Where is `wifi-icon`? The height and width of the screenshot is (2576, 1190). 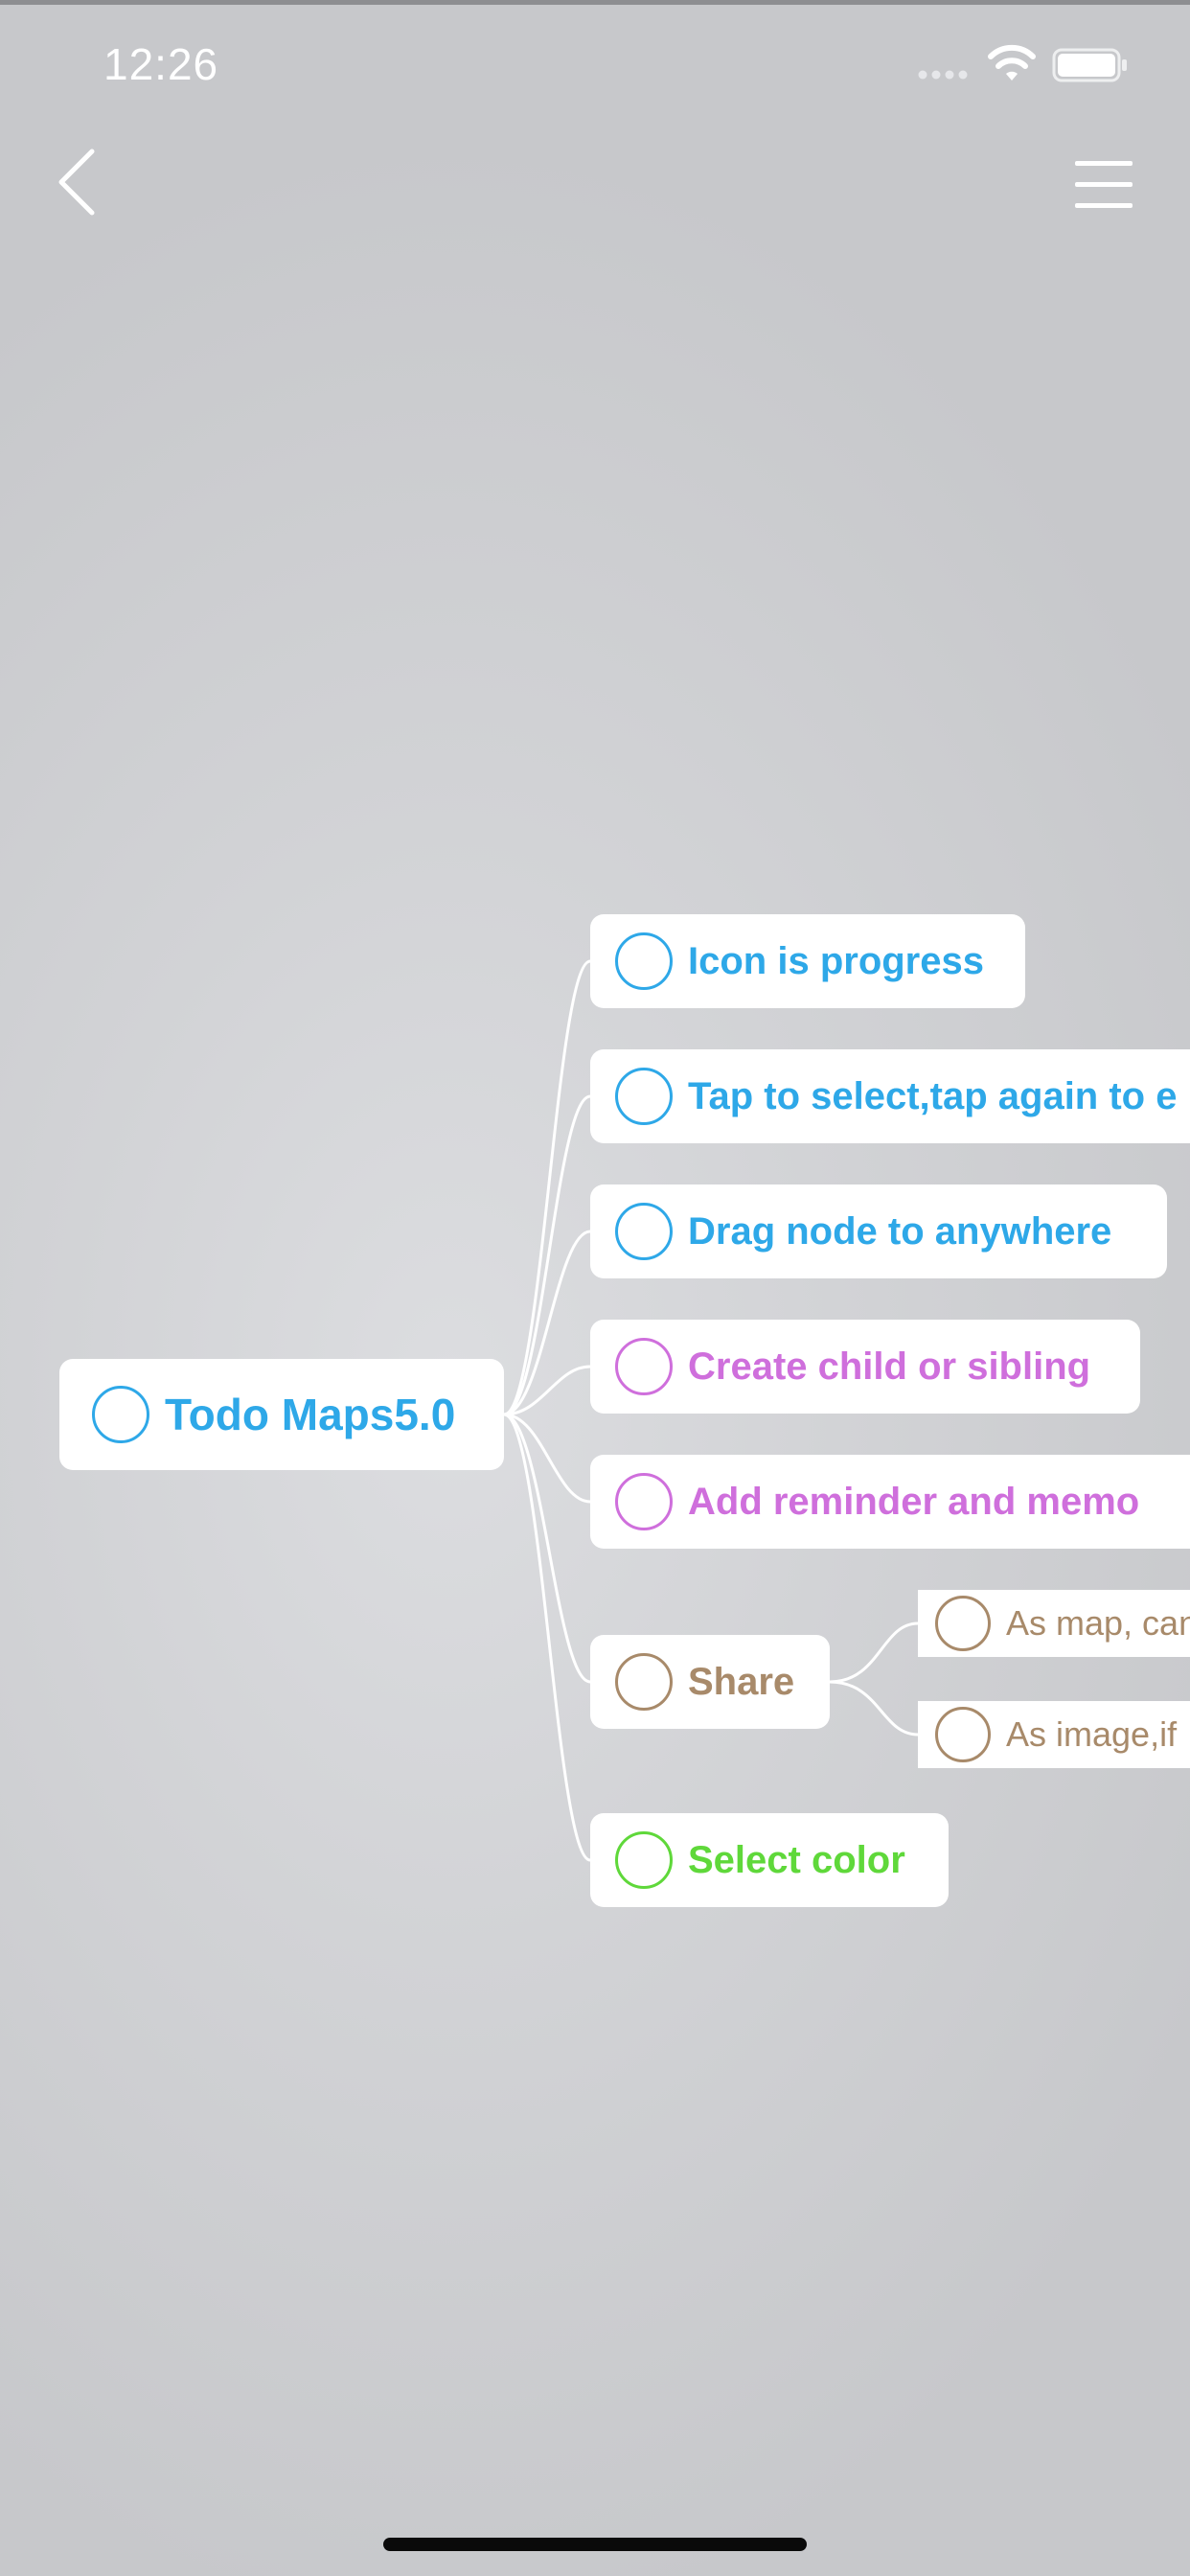 wifi-icon is located at coordinates (1012, 62).